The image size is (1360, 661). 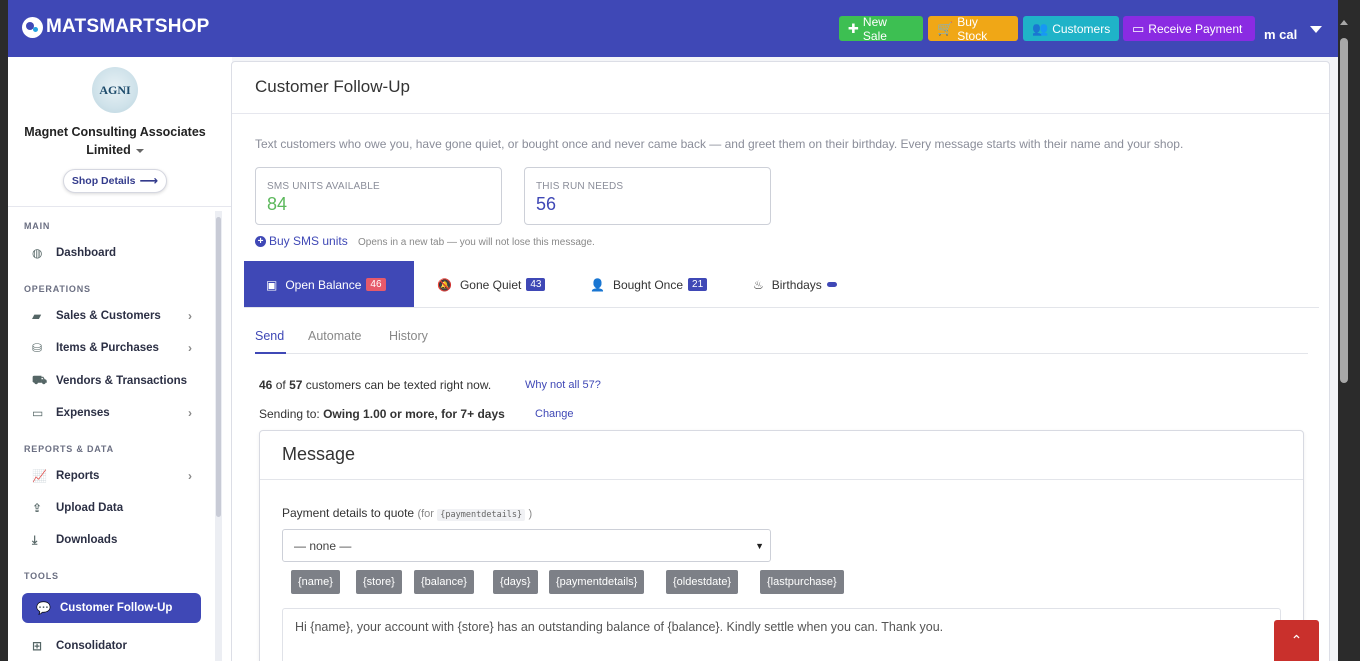 What do you see at coordinates (323, 284) in the screenshot?
I see `tab-label: Open Balance` at bounding box center [323, 284].